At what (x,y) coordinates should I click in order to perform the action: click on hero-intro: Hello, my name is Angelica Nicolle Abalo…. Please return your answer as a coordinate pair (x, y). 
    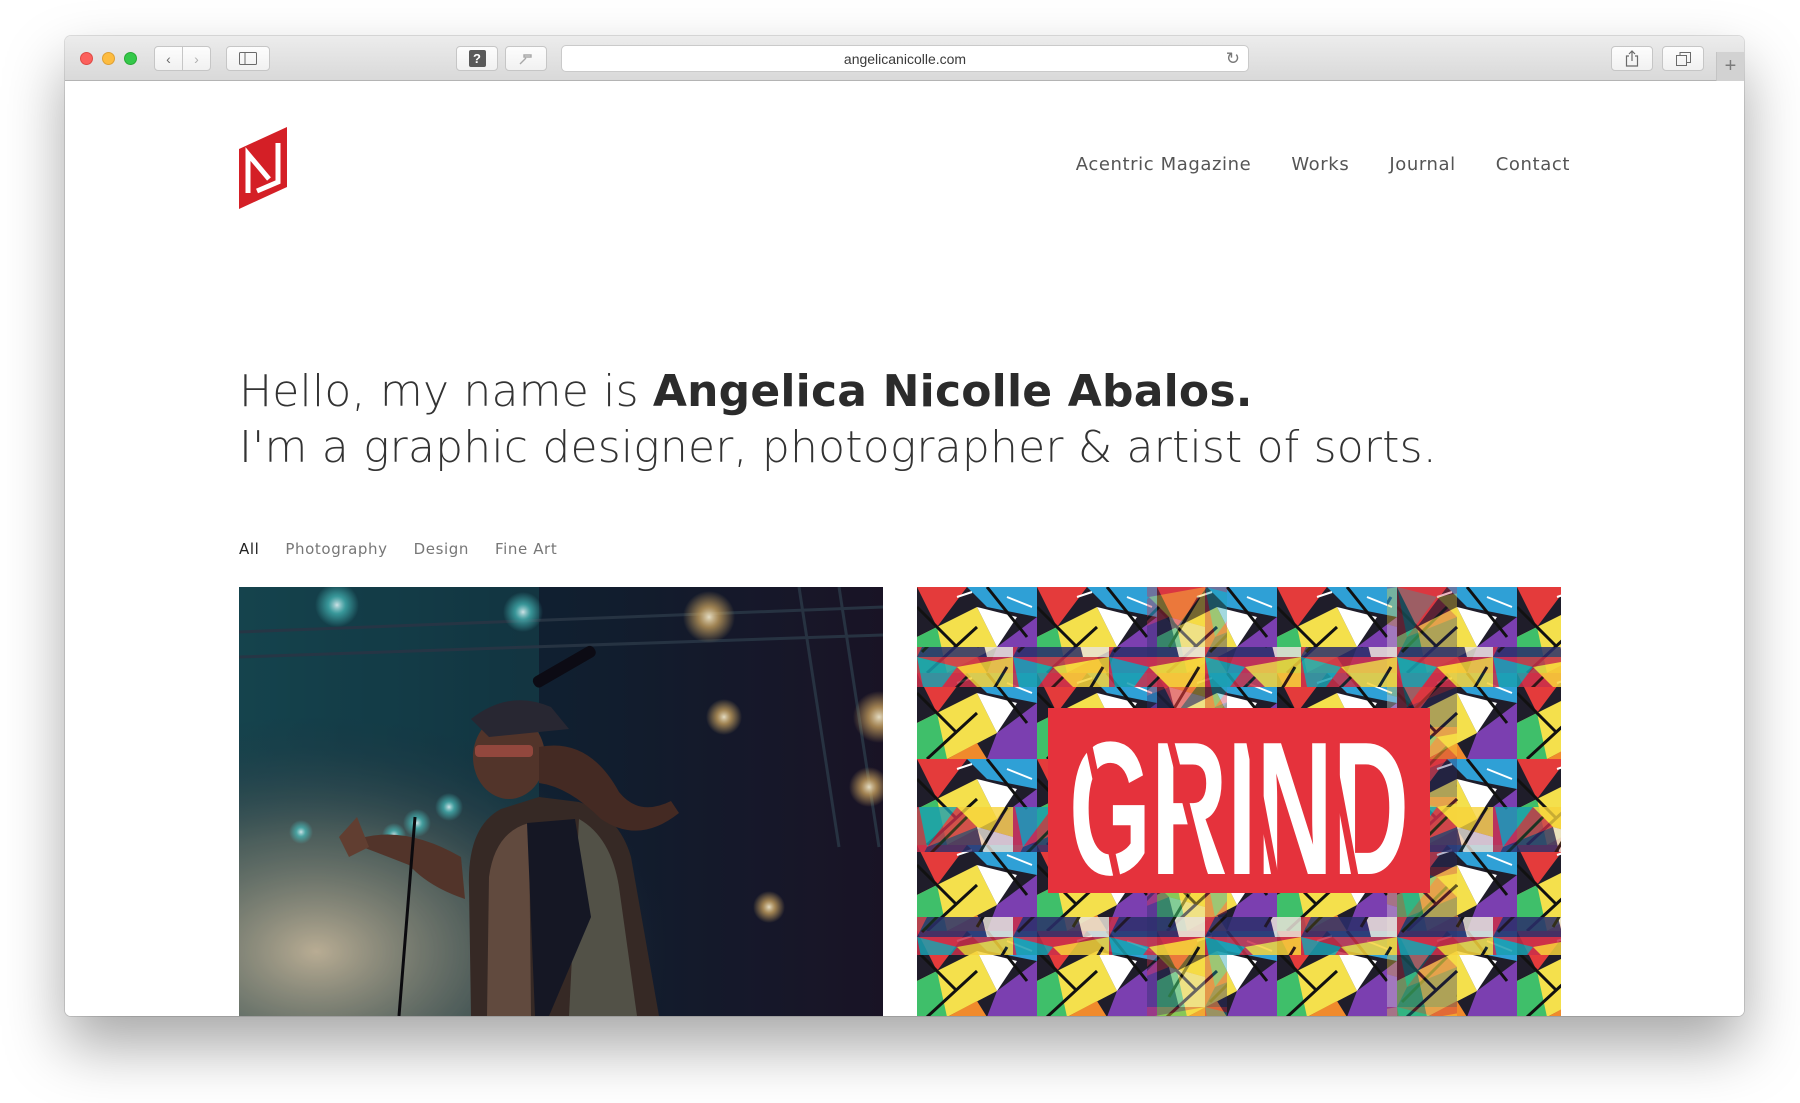
    Looking at the image, I should click on (838, 420).